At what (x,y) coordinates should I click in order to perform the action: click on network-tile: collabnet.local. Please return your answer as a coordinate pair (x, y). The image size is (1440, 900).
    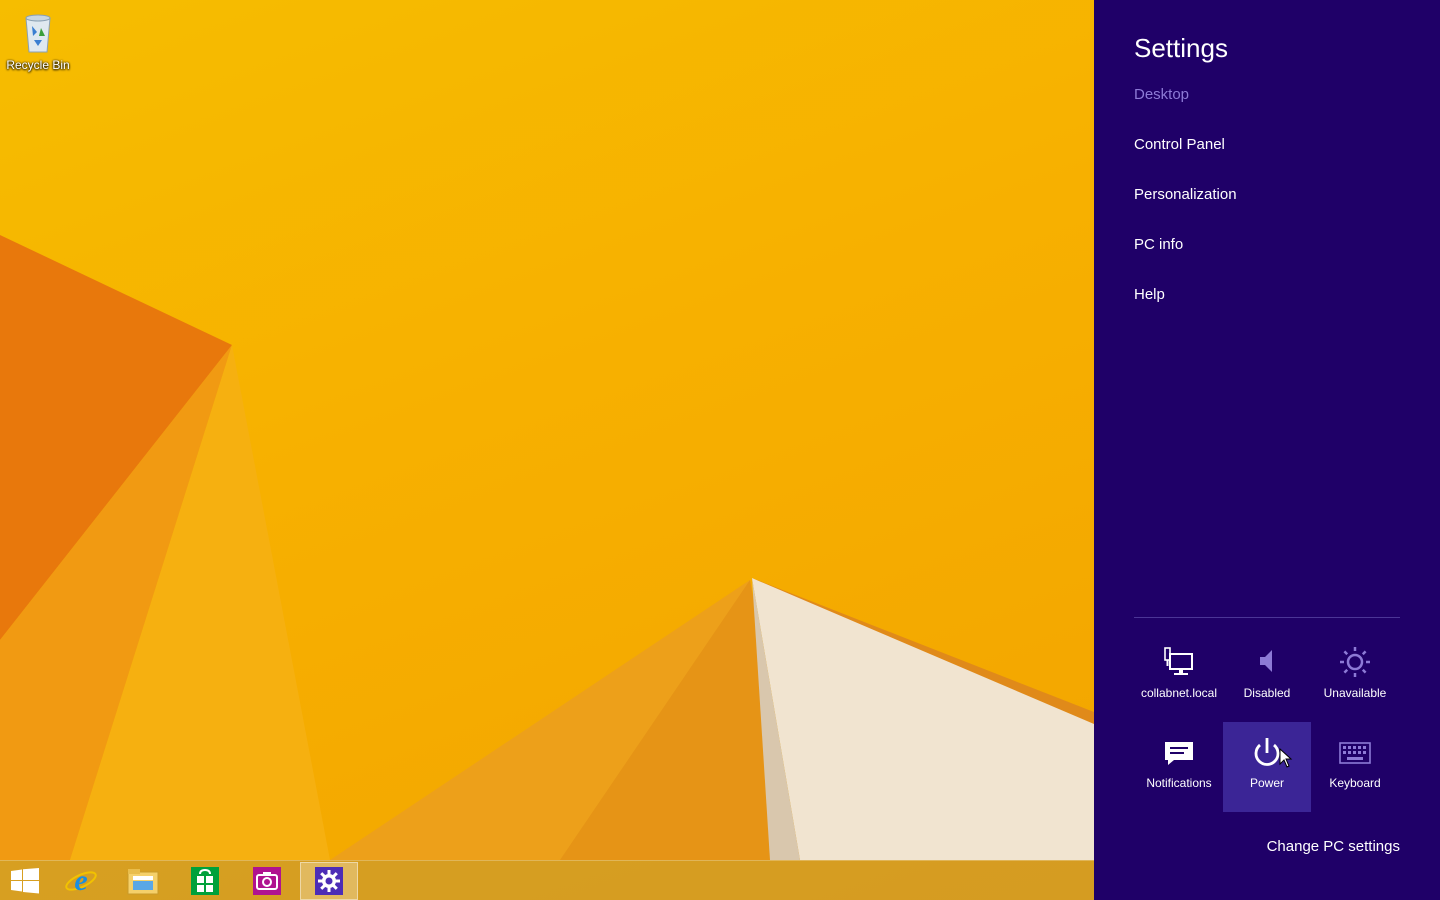
    Looking at the image, I should click on (1179, 677).